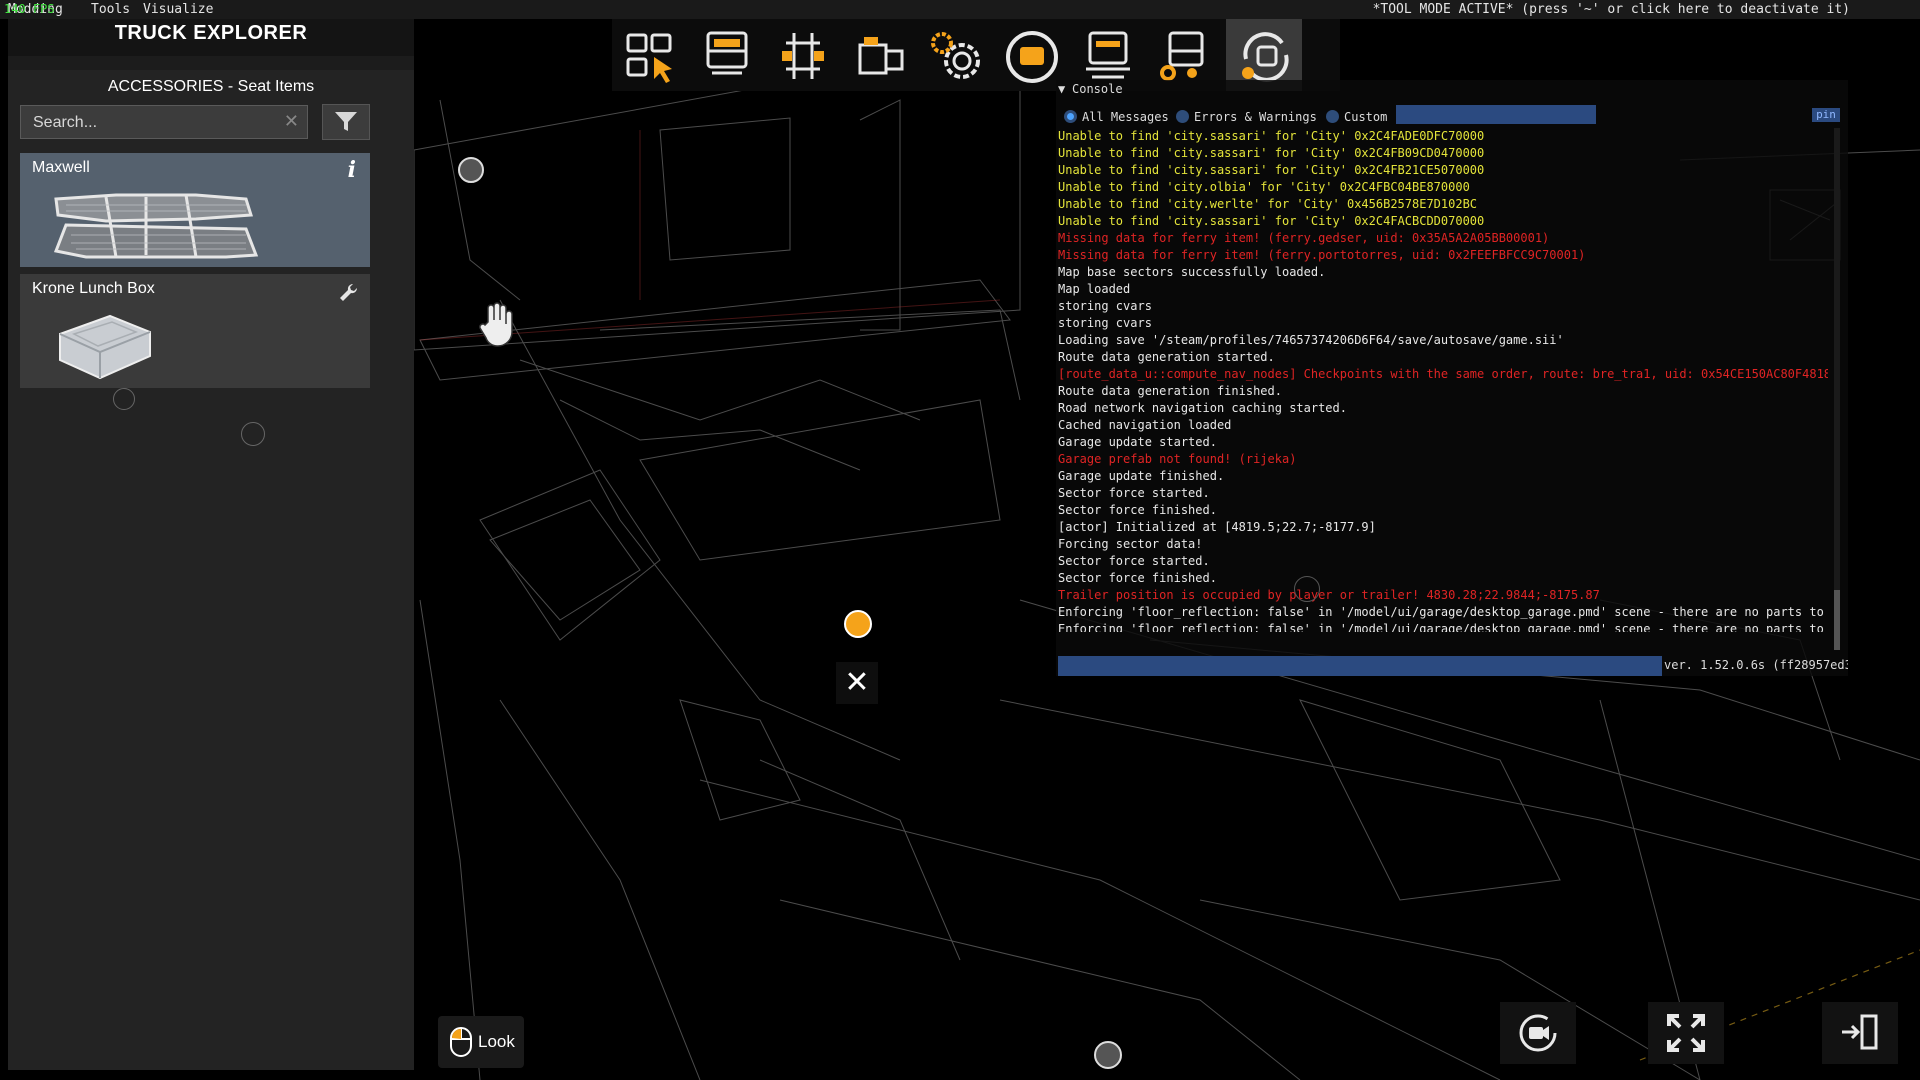 The width and height of the screenshot is (1920, 1080). I want to click on console-scrollbar-track, so click(1837, 378).